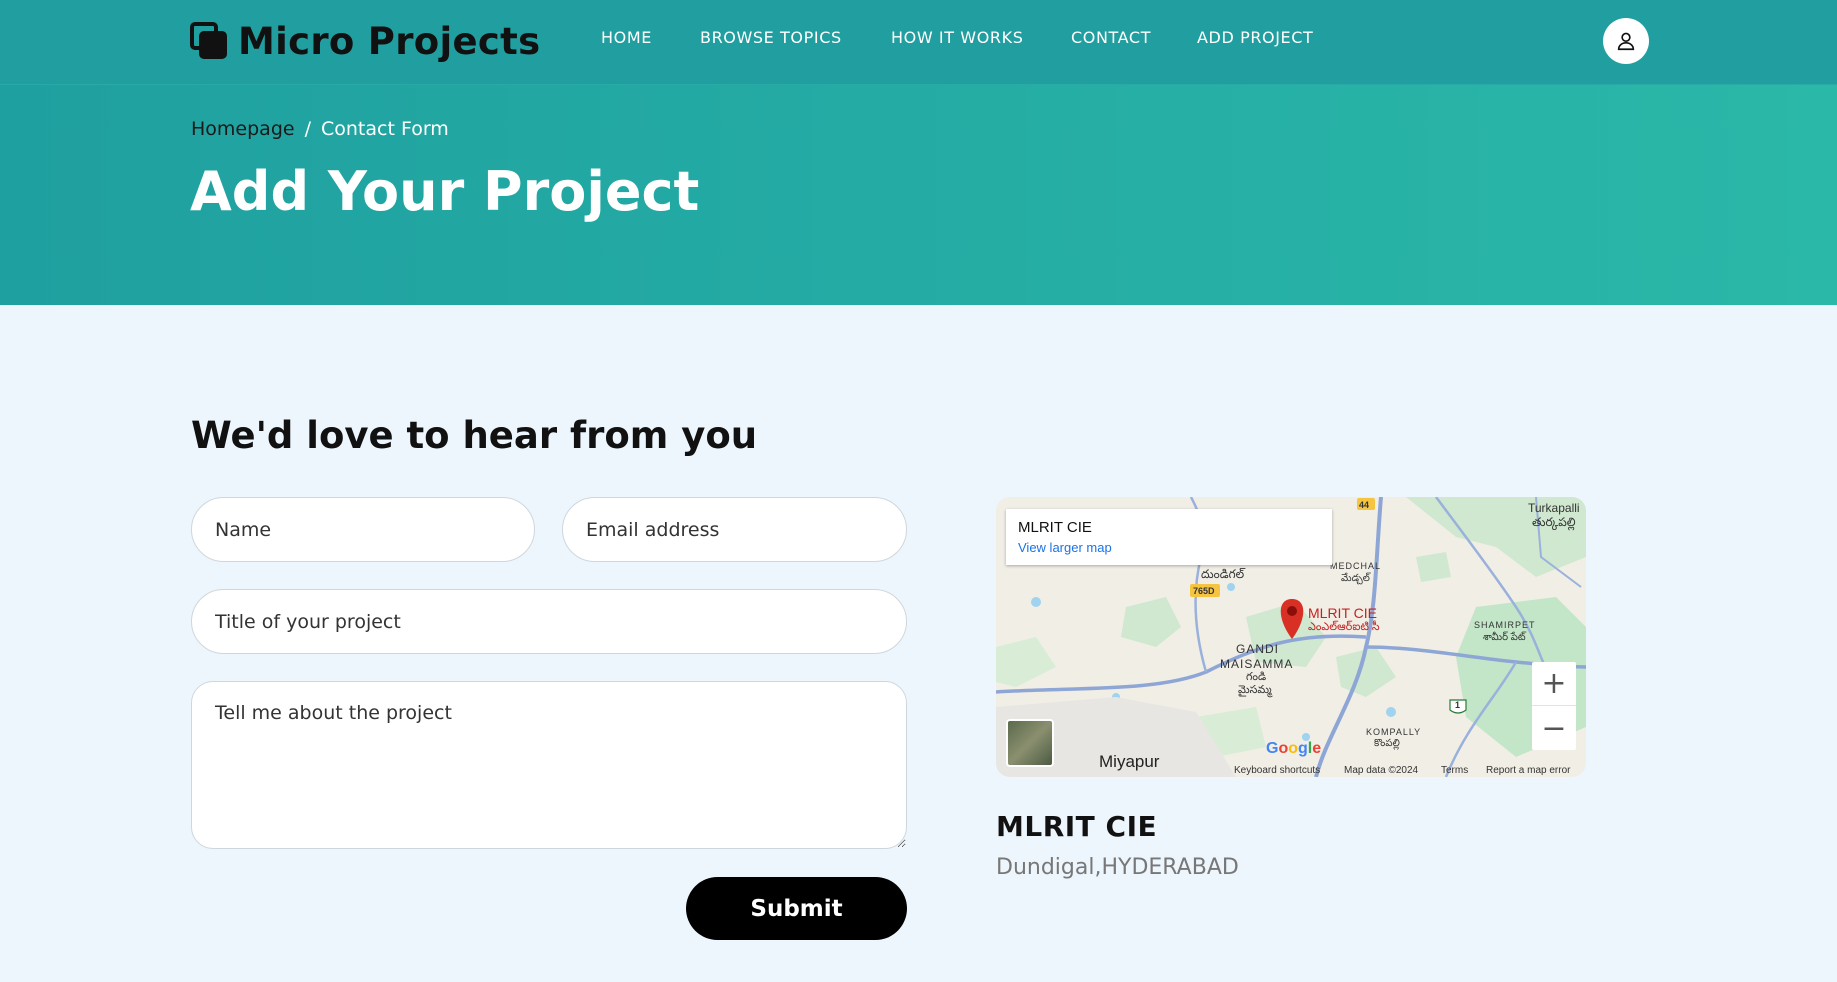  I want to click on map-place-maisamma-te: మైసమ్మ, so click(1255, 690).